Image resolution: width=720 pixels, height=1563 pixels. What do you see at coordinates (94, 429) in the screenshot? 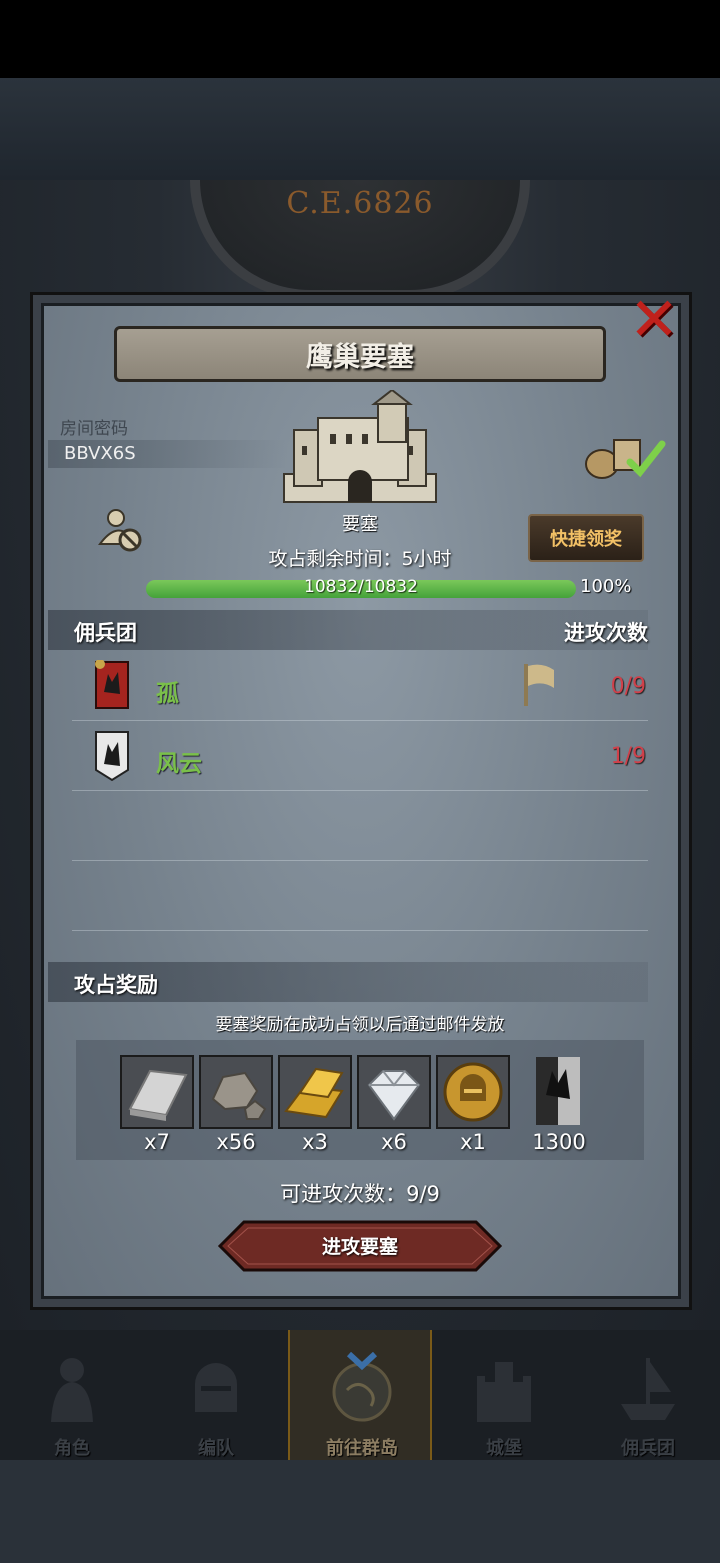
I see `room-code-label: 房间密码` at bounding box center [94, 429].